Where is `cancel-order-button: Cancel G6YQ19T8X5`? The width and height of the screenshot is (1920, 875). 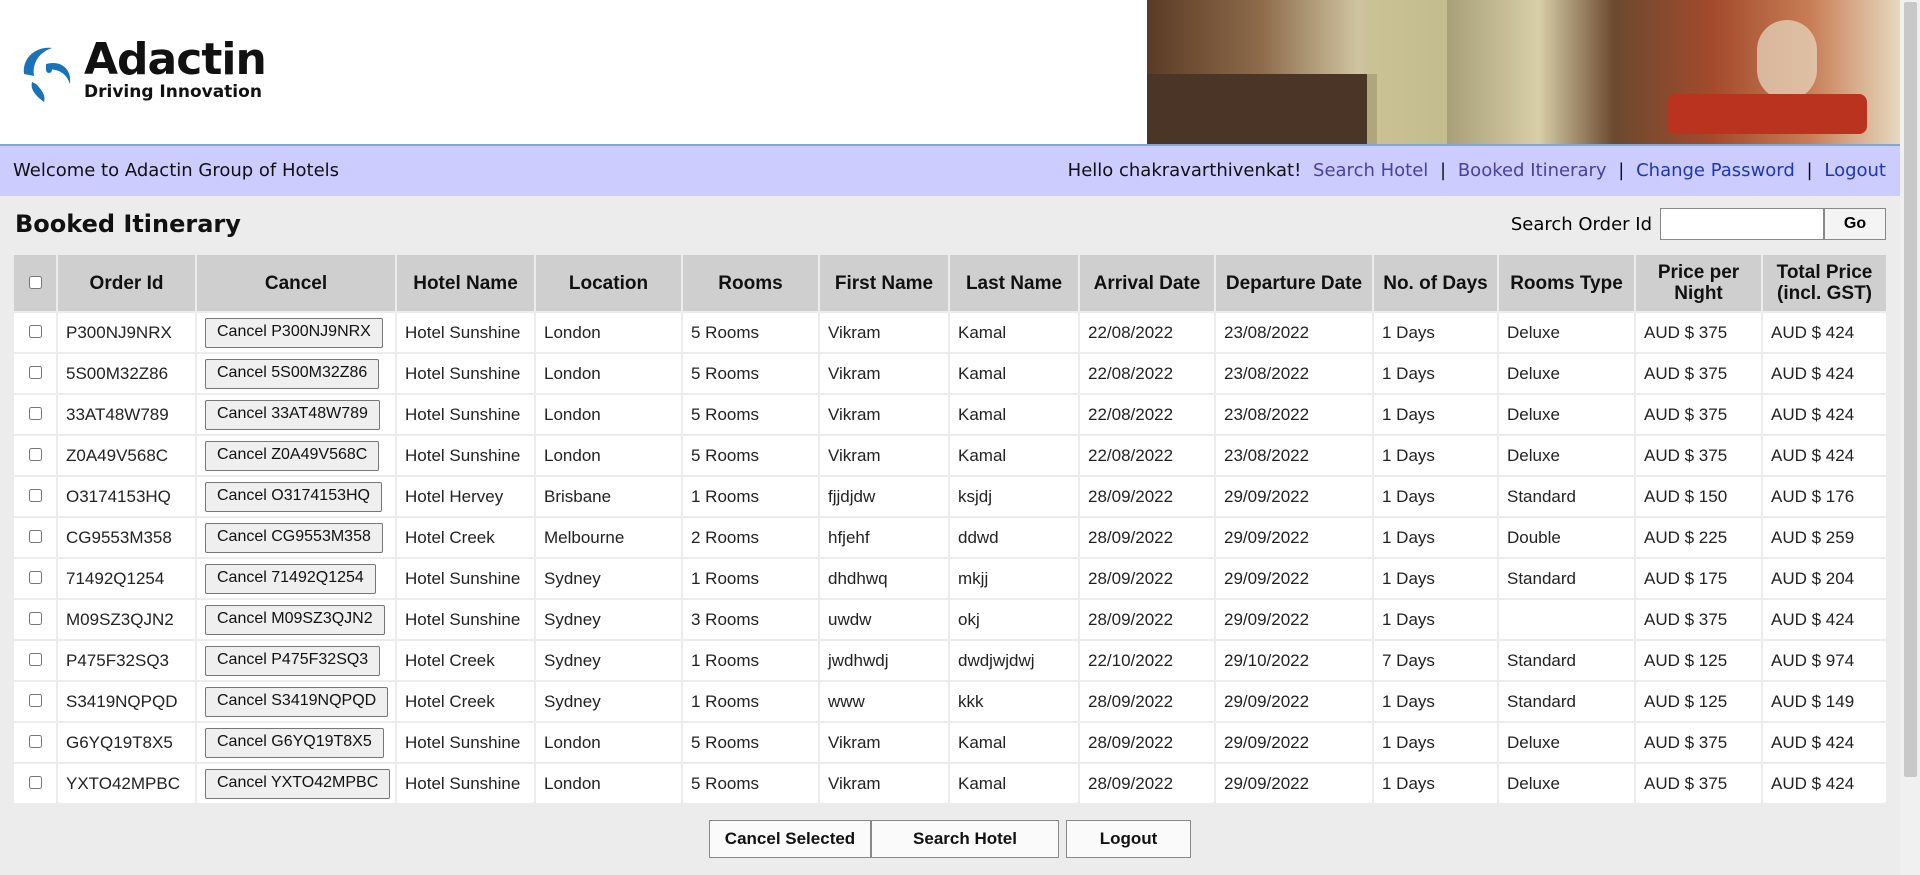 cancel-order-button: Cancel G6YQ19T8X5 is located at coordinates (294, 742).